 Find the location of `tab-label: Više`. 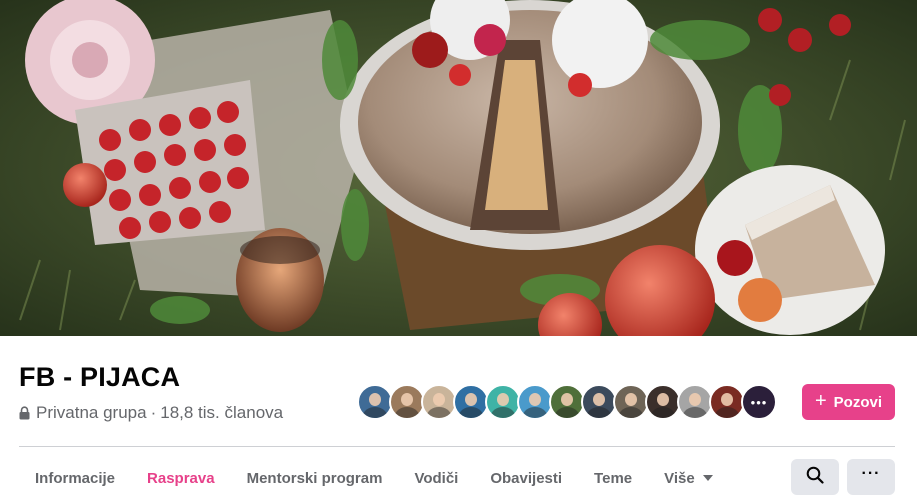

tab-label: Više is located at coordinates (679, 478).